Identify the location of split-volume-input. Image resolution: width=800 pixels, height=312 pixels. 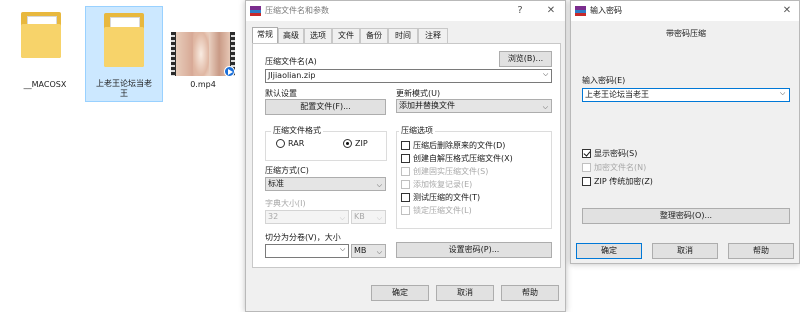
(307, 251).